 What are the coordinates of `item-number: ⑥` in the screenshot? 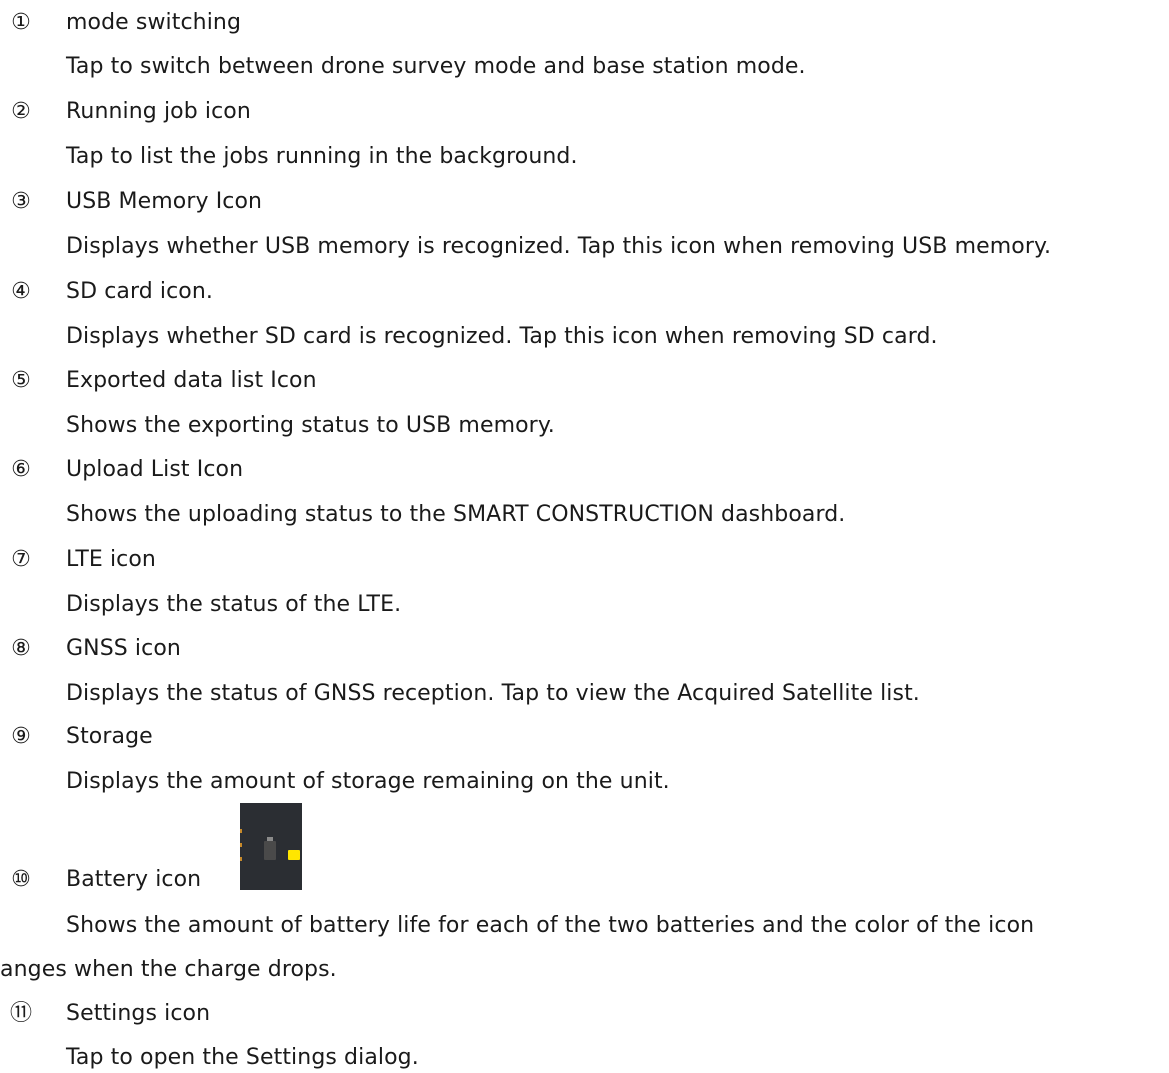 It's located at (21, 469).